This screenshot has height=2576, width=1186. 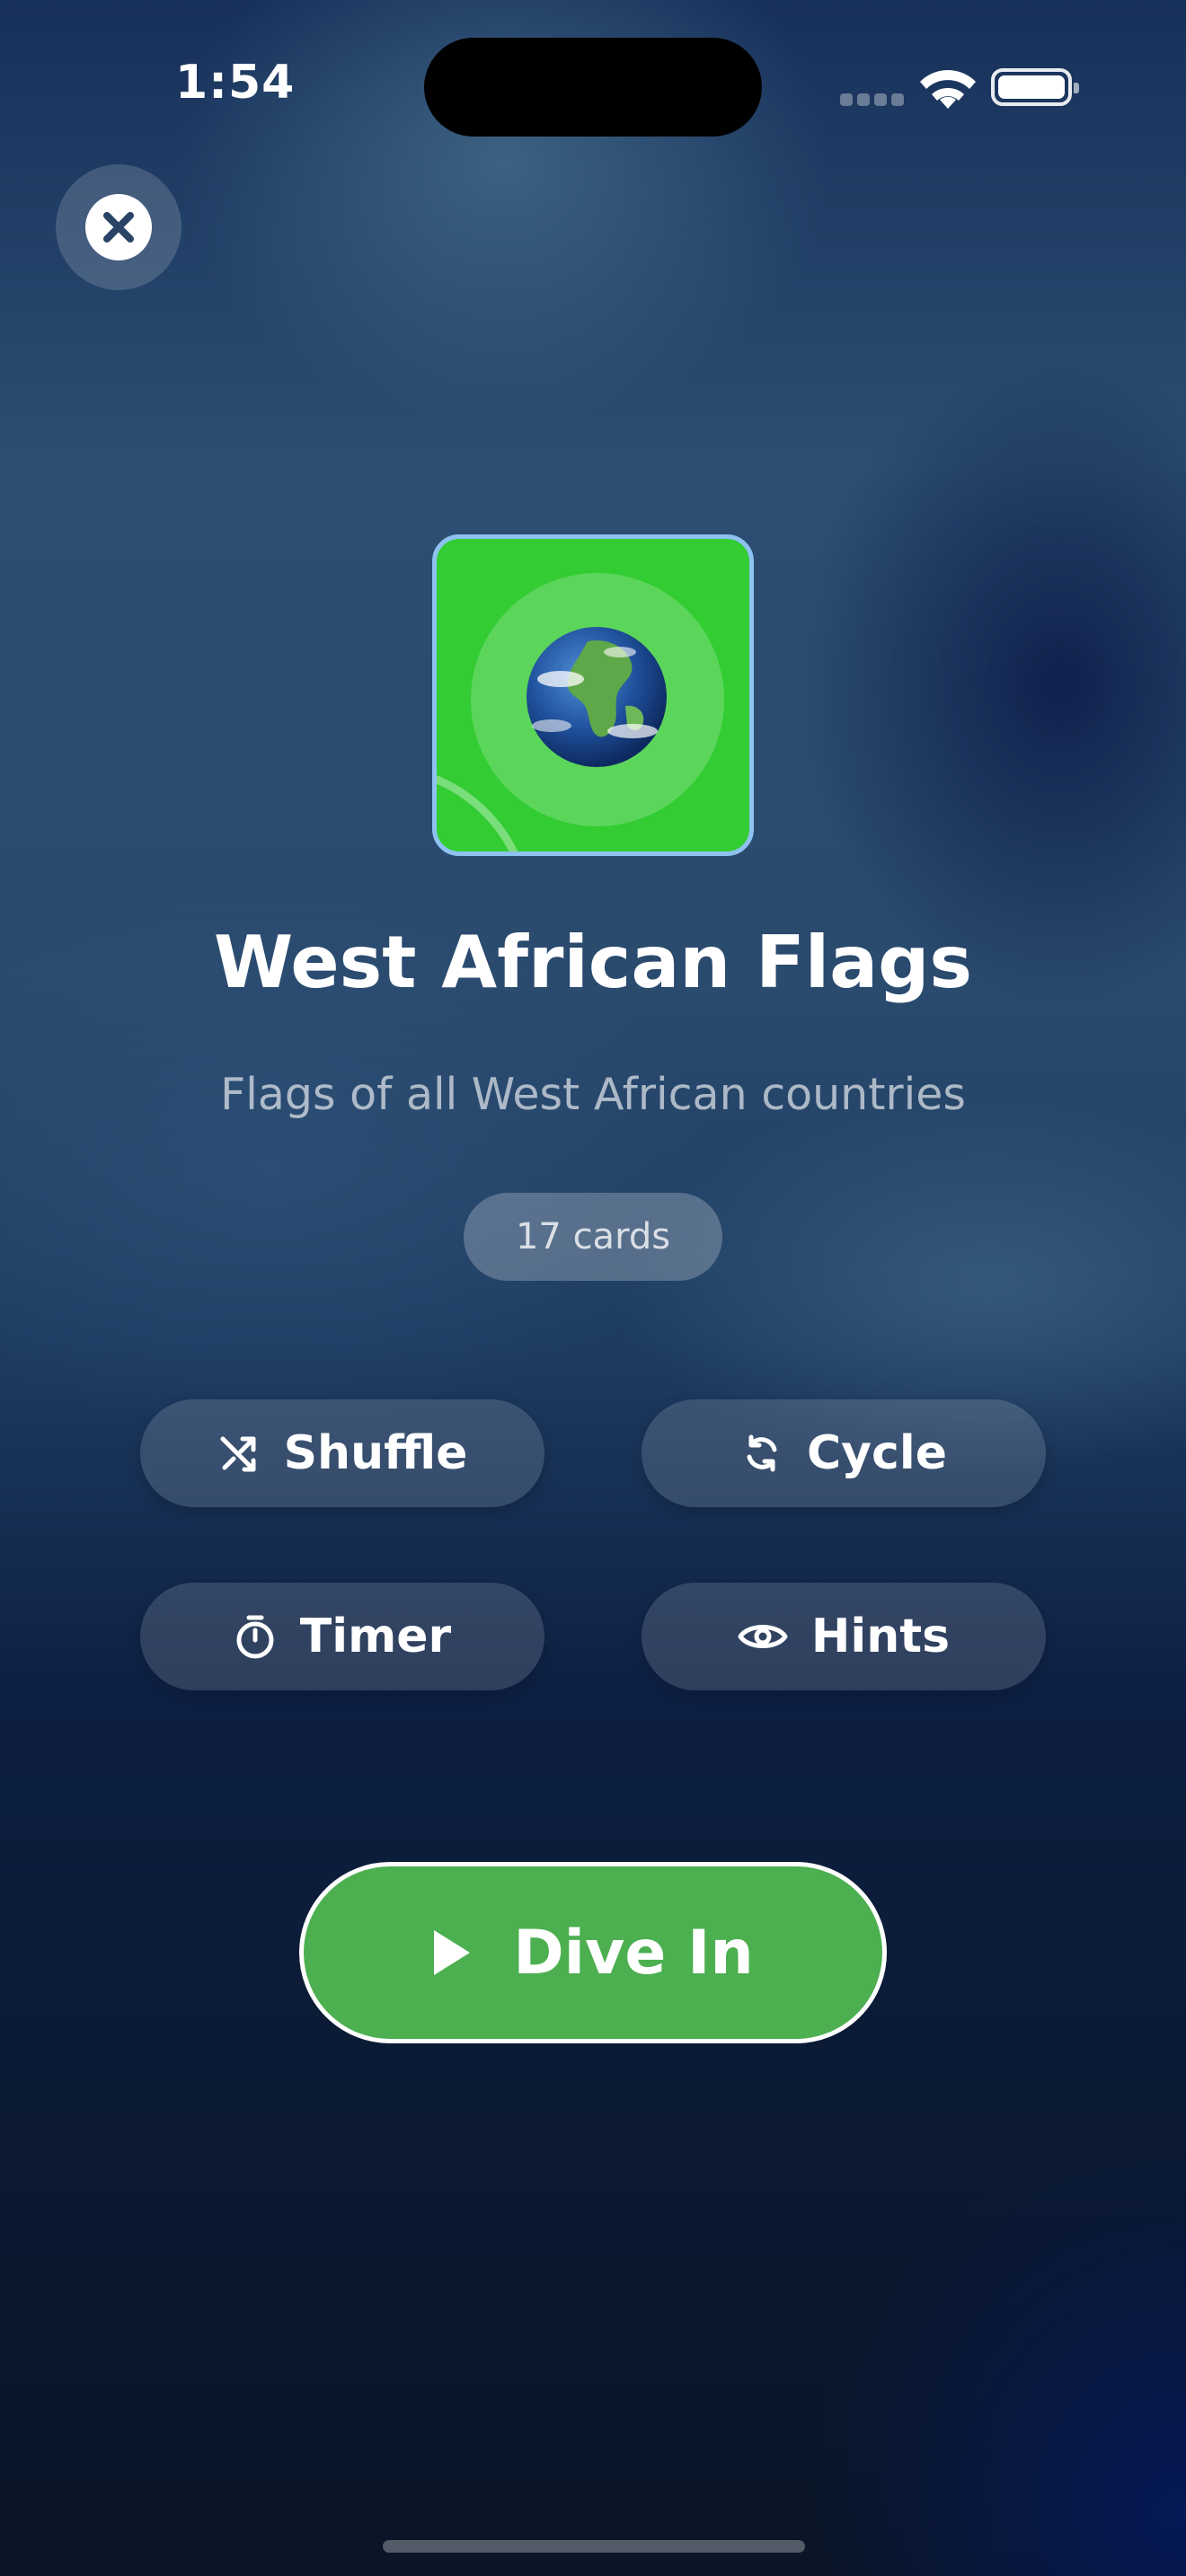 I want to click on dive-in-label: Dive In, so click(x=633, y=1953).